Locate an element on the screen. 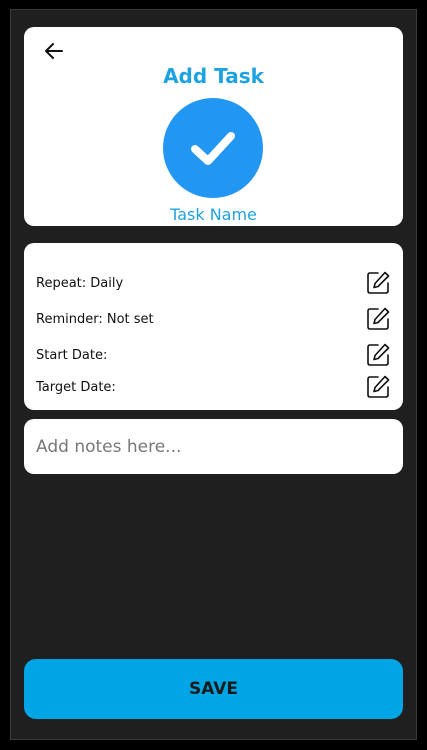  start-date-label: Start Date: is located at coordinates (72, 355).